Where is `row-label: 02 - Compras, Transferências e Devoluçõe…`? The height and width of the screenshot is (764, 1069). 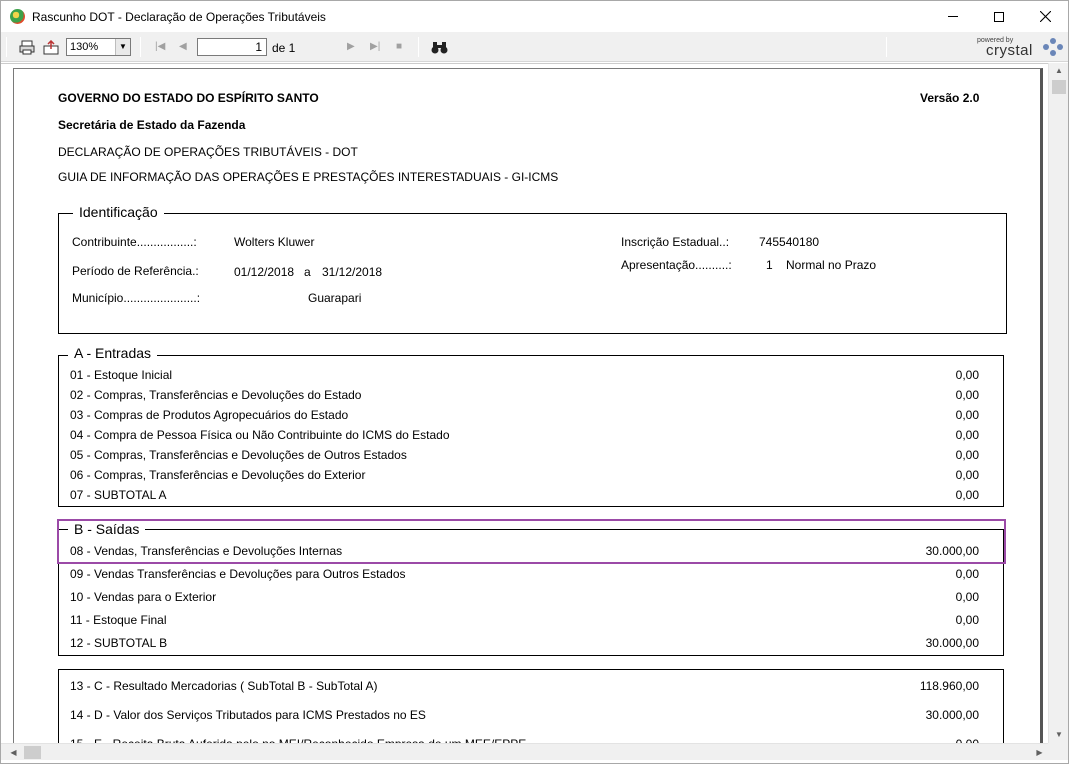 row-label: 02 - Compras, Transferências e Devoluçõe… is located at coordinates (216, 395).